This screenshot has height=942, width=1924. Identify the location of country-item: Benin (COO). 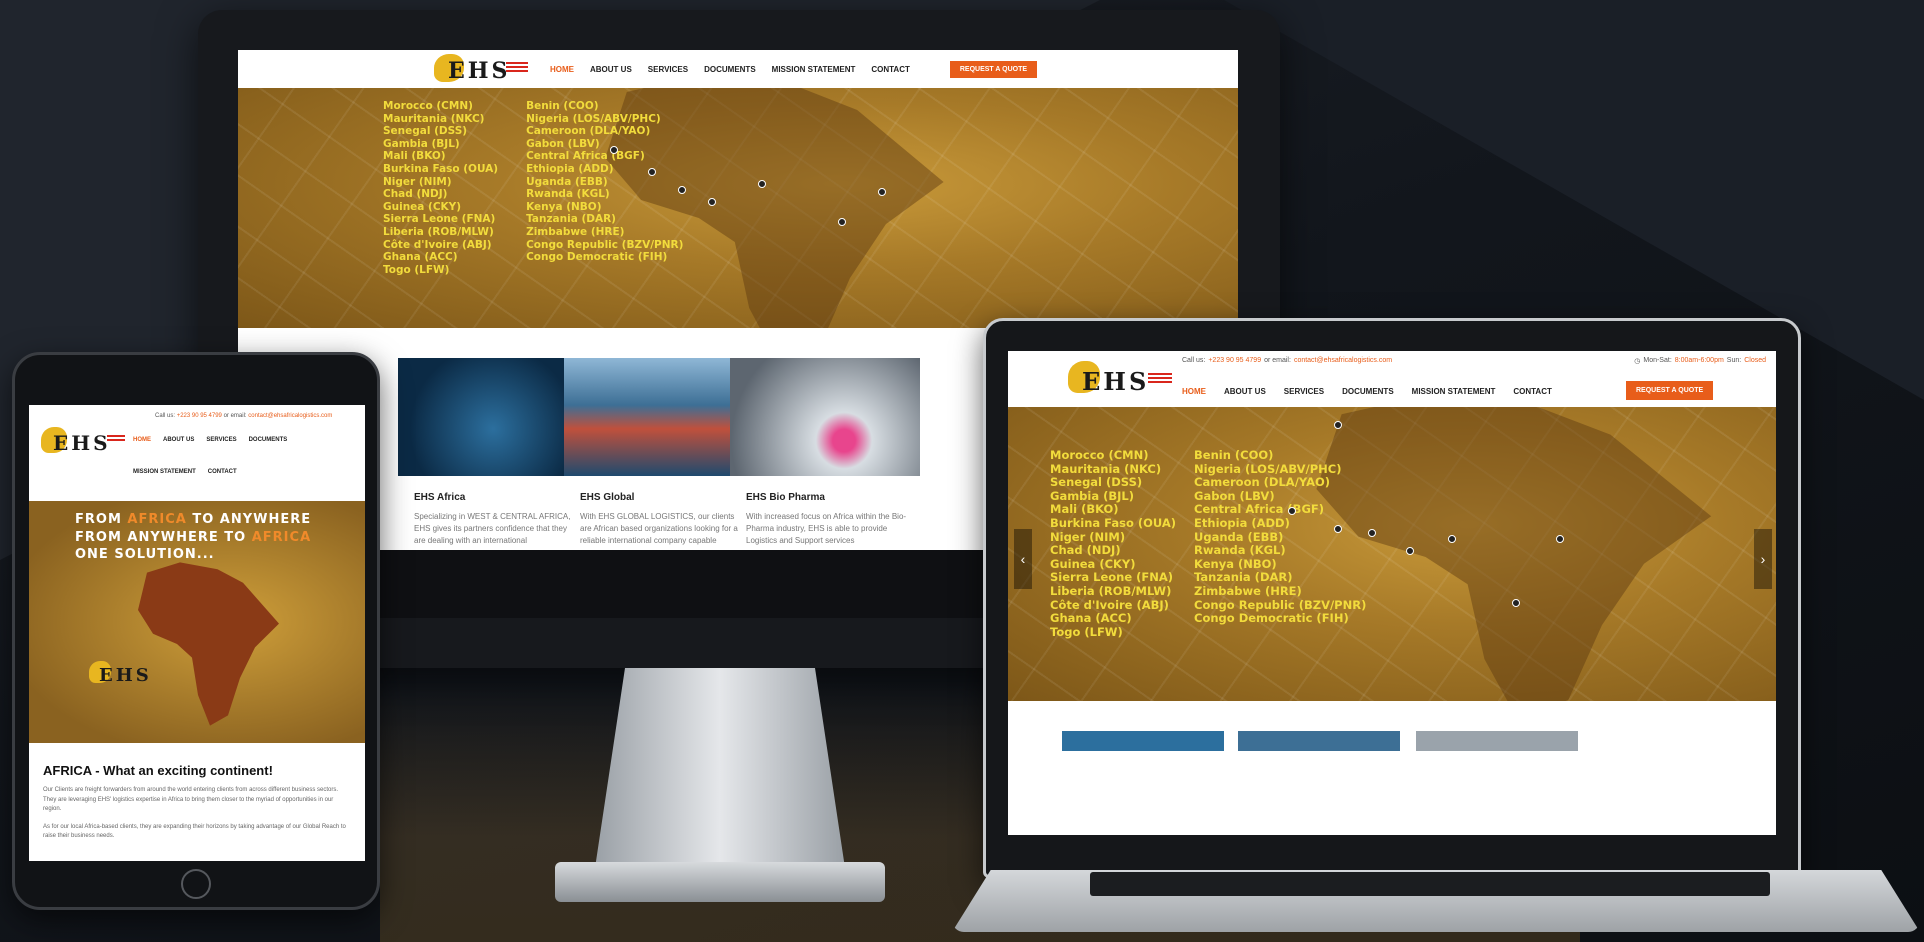
(562, 106).